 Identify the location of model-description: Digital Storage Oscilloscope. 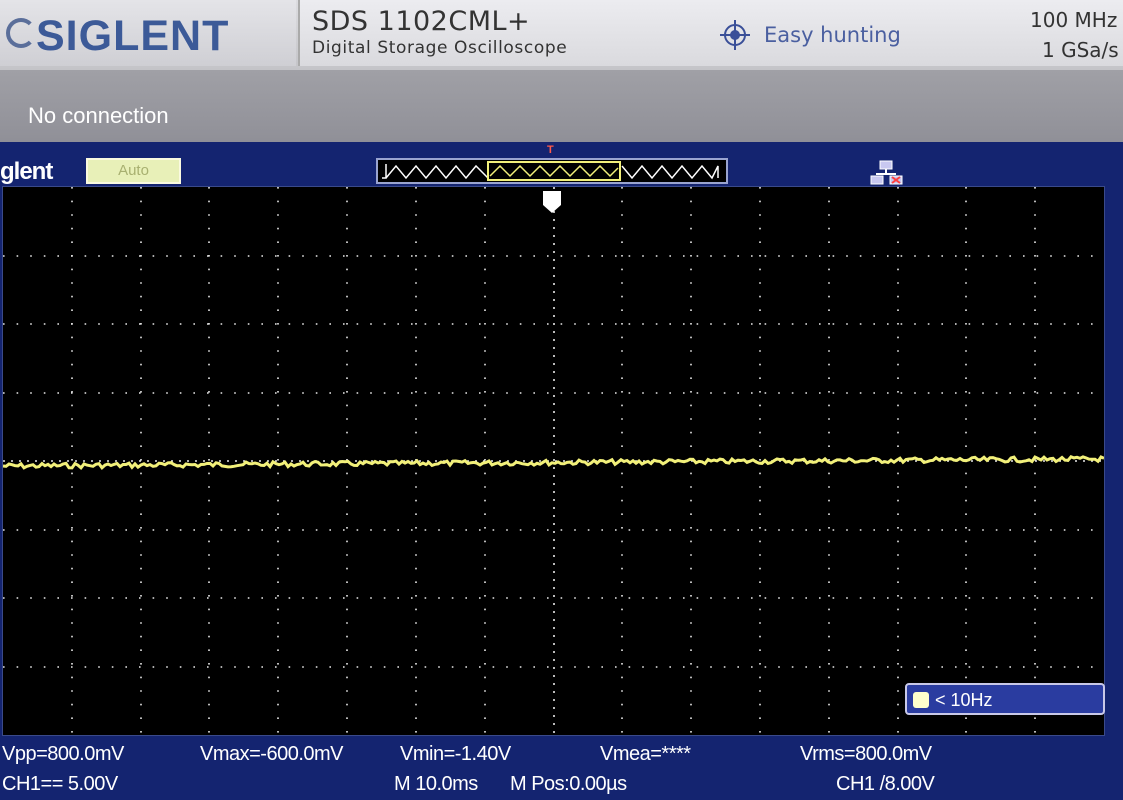
(440, 48).